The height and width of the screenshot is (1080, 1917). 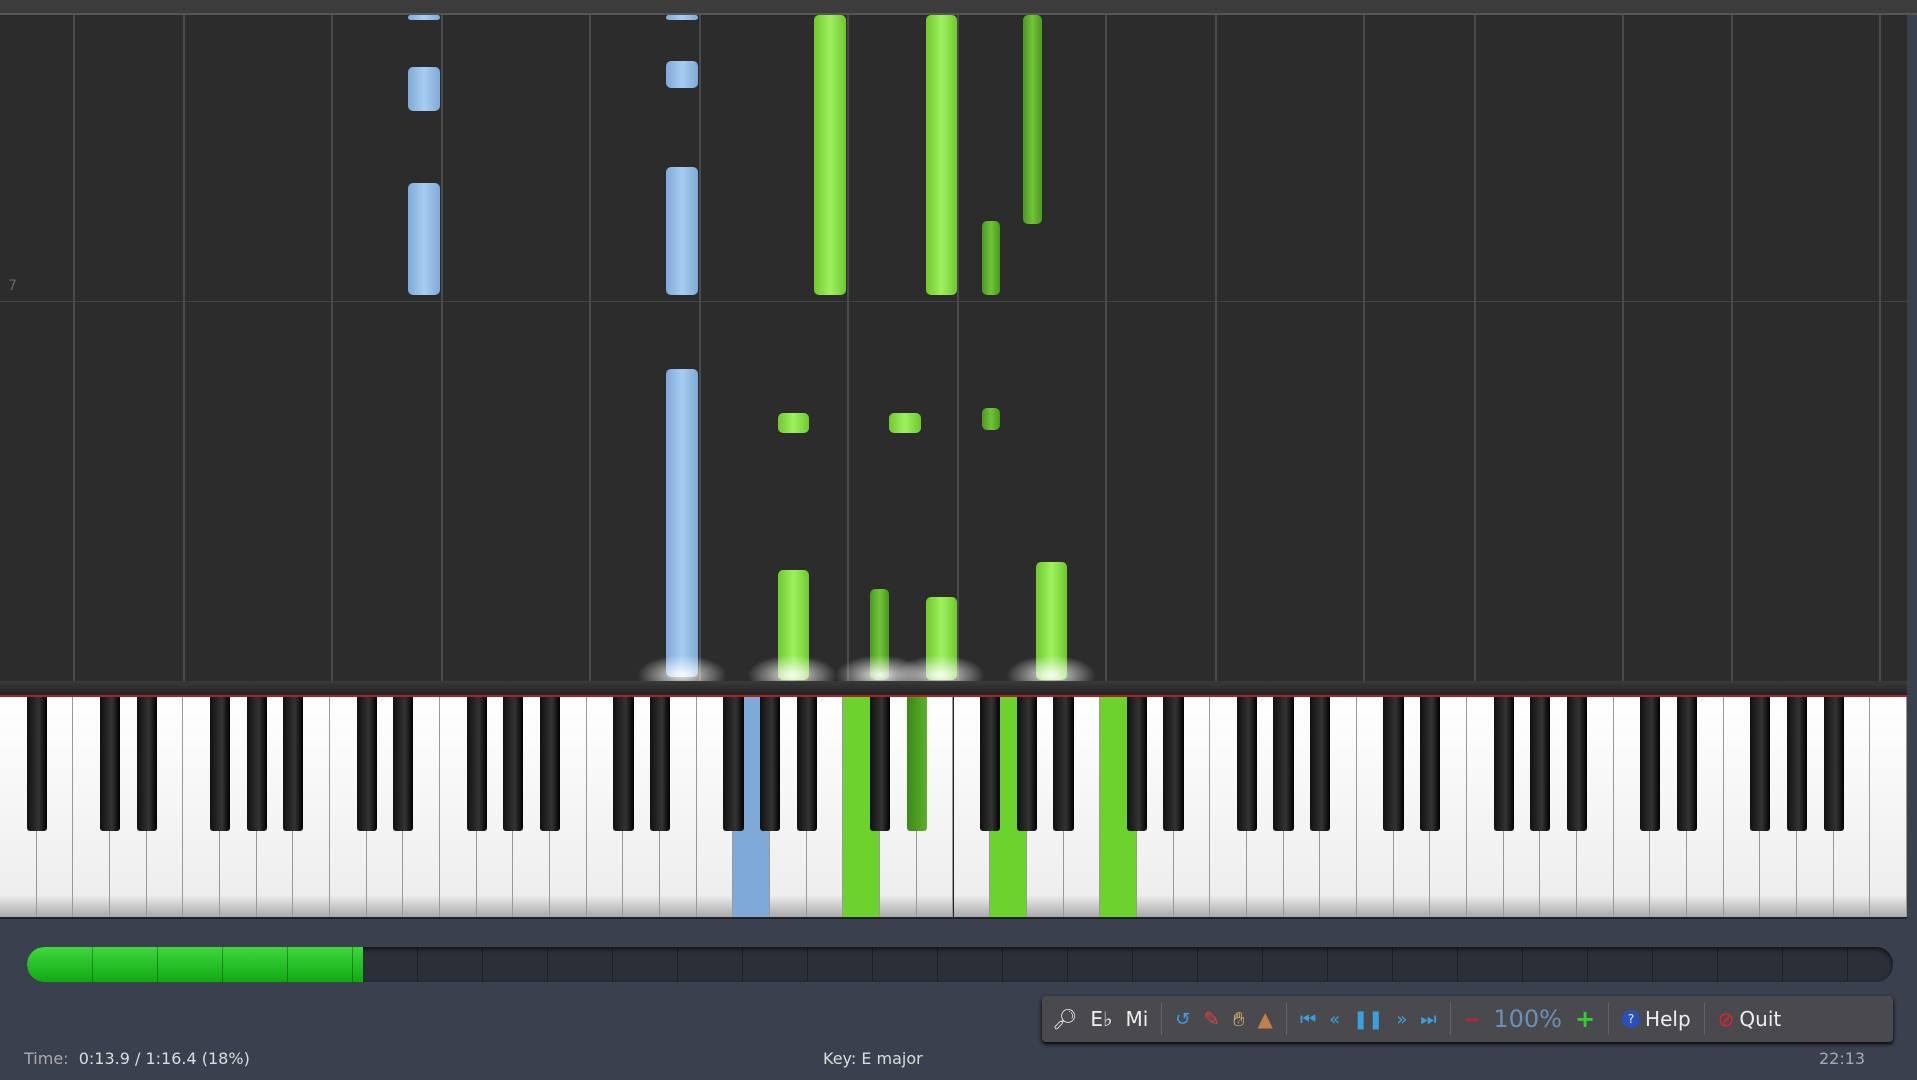 I want to click on hand-button: ✋︎, so click(x=1238, y=1019).